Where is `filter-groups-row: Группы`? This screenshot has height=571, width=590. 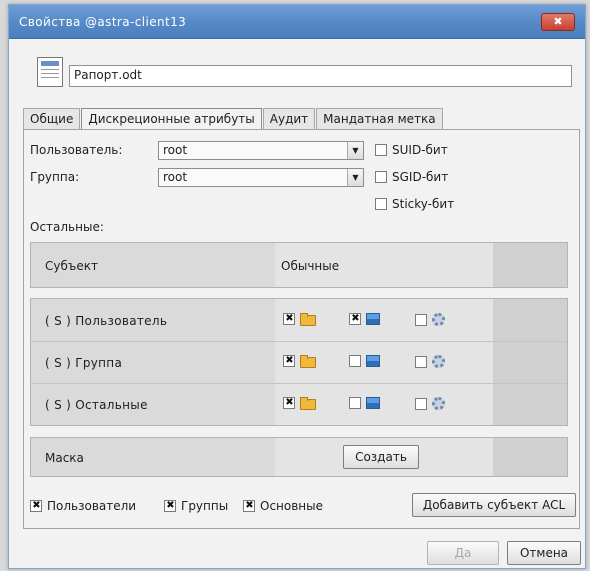
filter-groups-row: Группы is located at coordinates (196, 506).